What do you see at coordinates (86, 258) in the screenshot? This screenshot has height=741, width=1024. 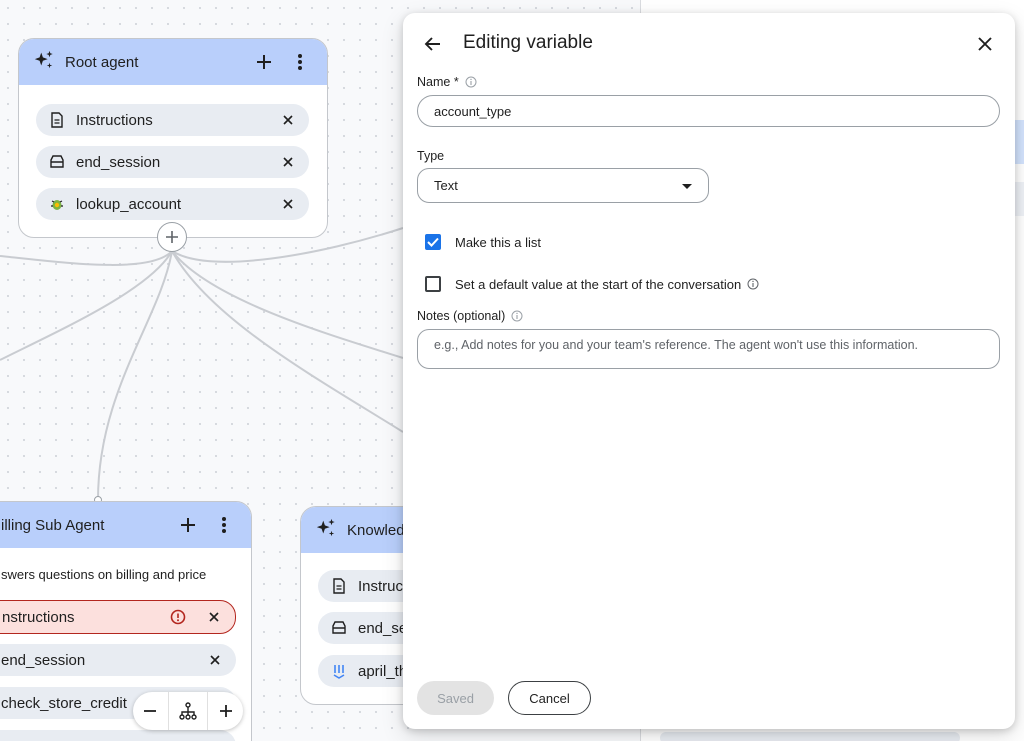 I see `edge-left-top` at bounding box center [86, 258].